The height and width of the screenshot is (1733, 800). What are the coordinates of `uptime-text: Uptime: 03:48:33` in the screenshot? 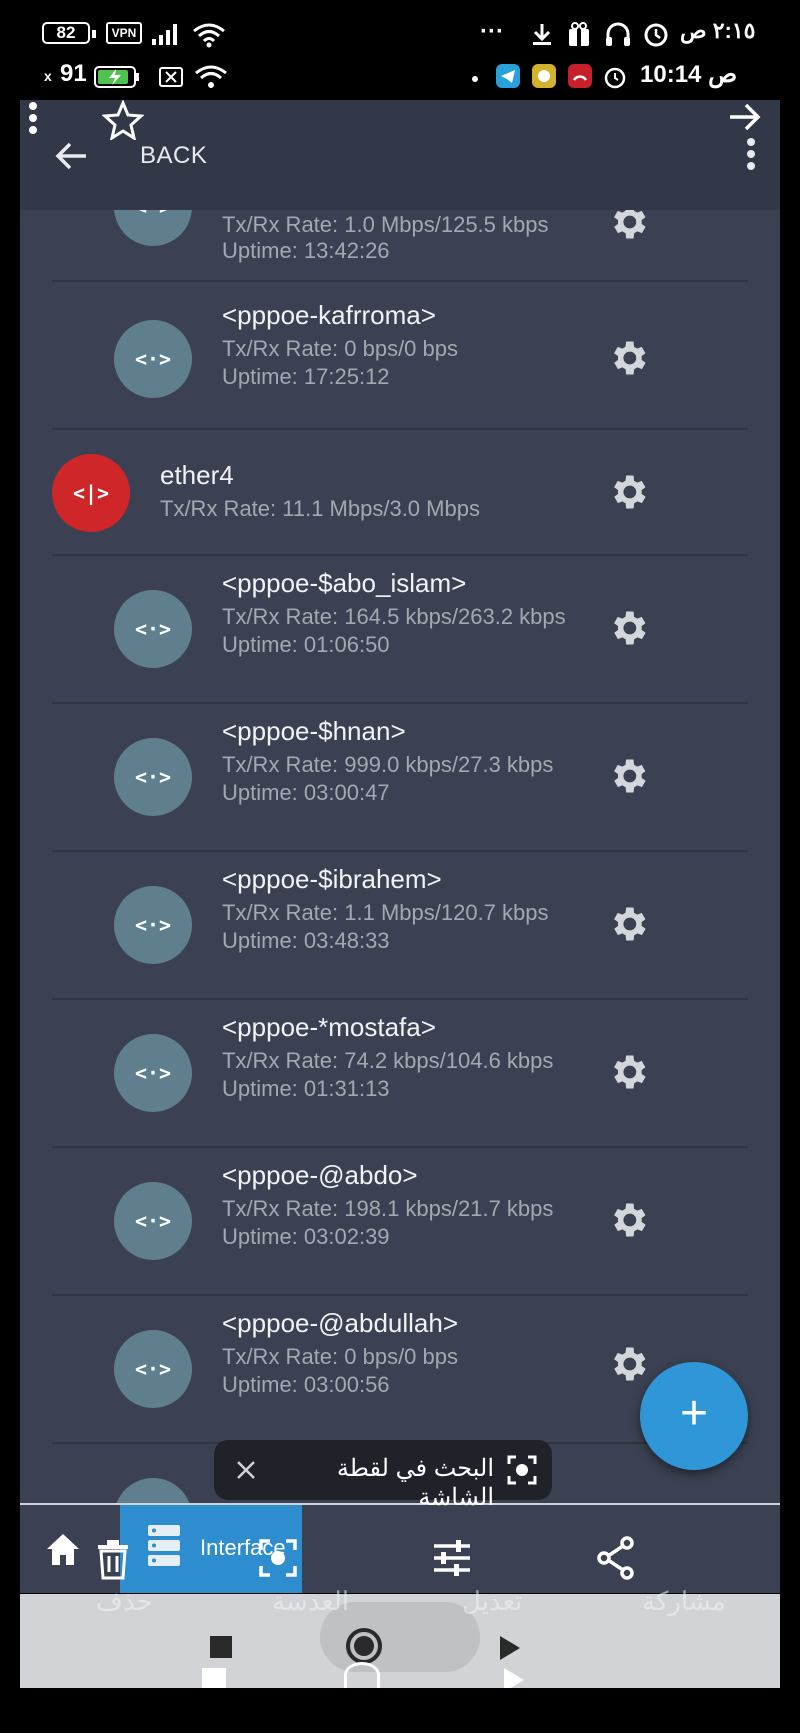 It's located at (306, 940).